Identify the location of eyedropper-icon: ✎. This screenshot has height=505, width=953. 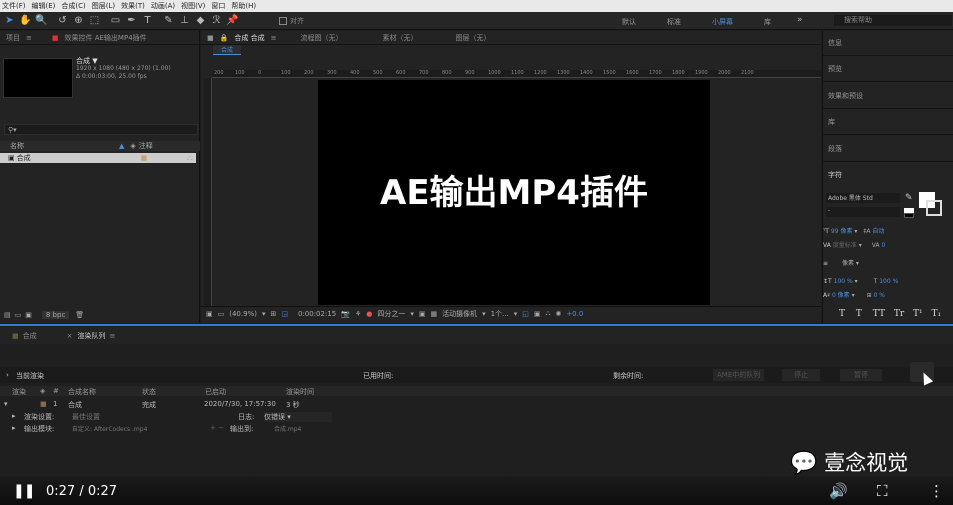
(909, 198).